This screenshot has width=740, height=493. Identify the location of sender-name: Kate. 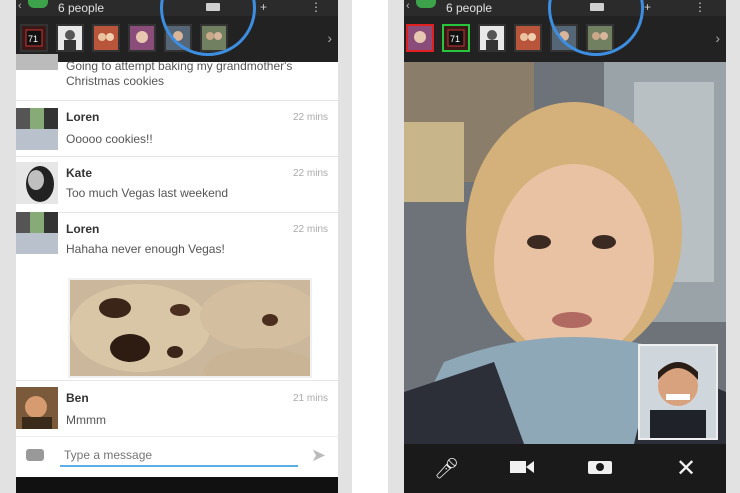
(79, 173).